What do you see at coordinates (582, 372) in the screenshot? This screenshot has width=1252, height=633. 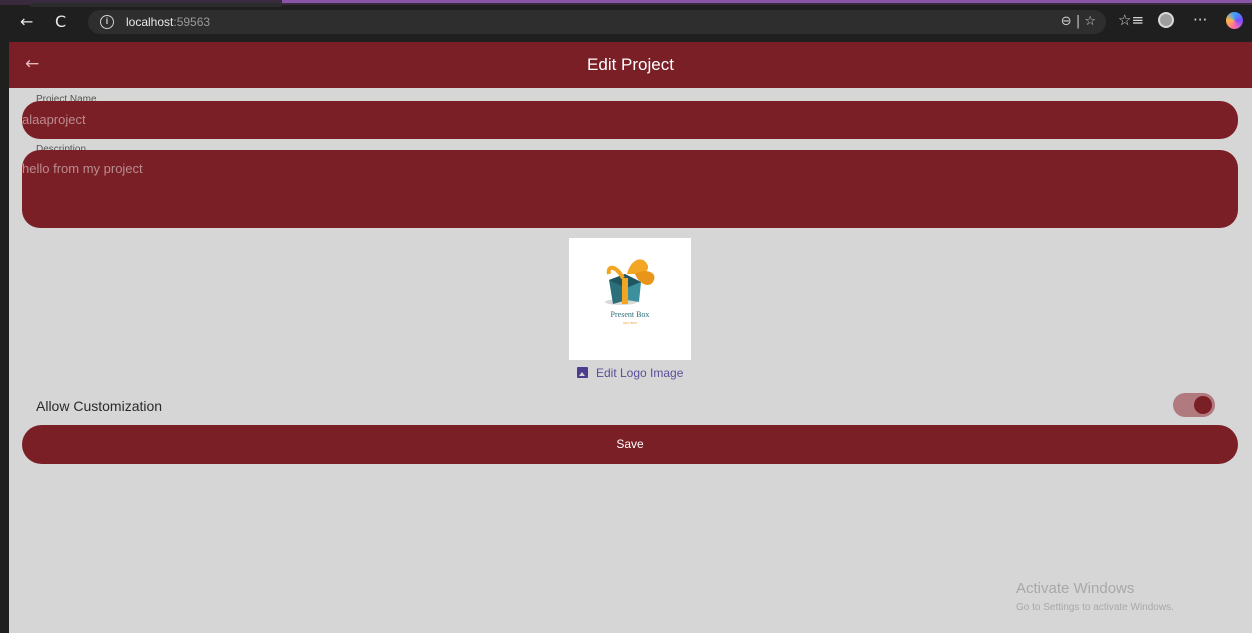 I see `image-icon` at bounding box center [582, 372].